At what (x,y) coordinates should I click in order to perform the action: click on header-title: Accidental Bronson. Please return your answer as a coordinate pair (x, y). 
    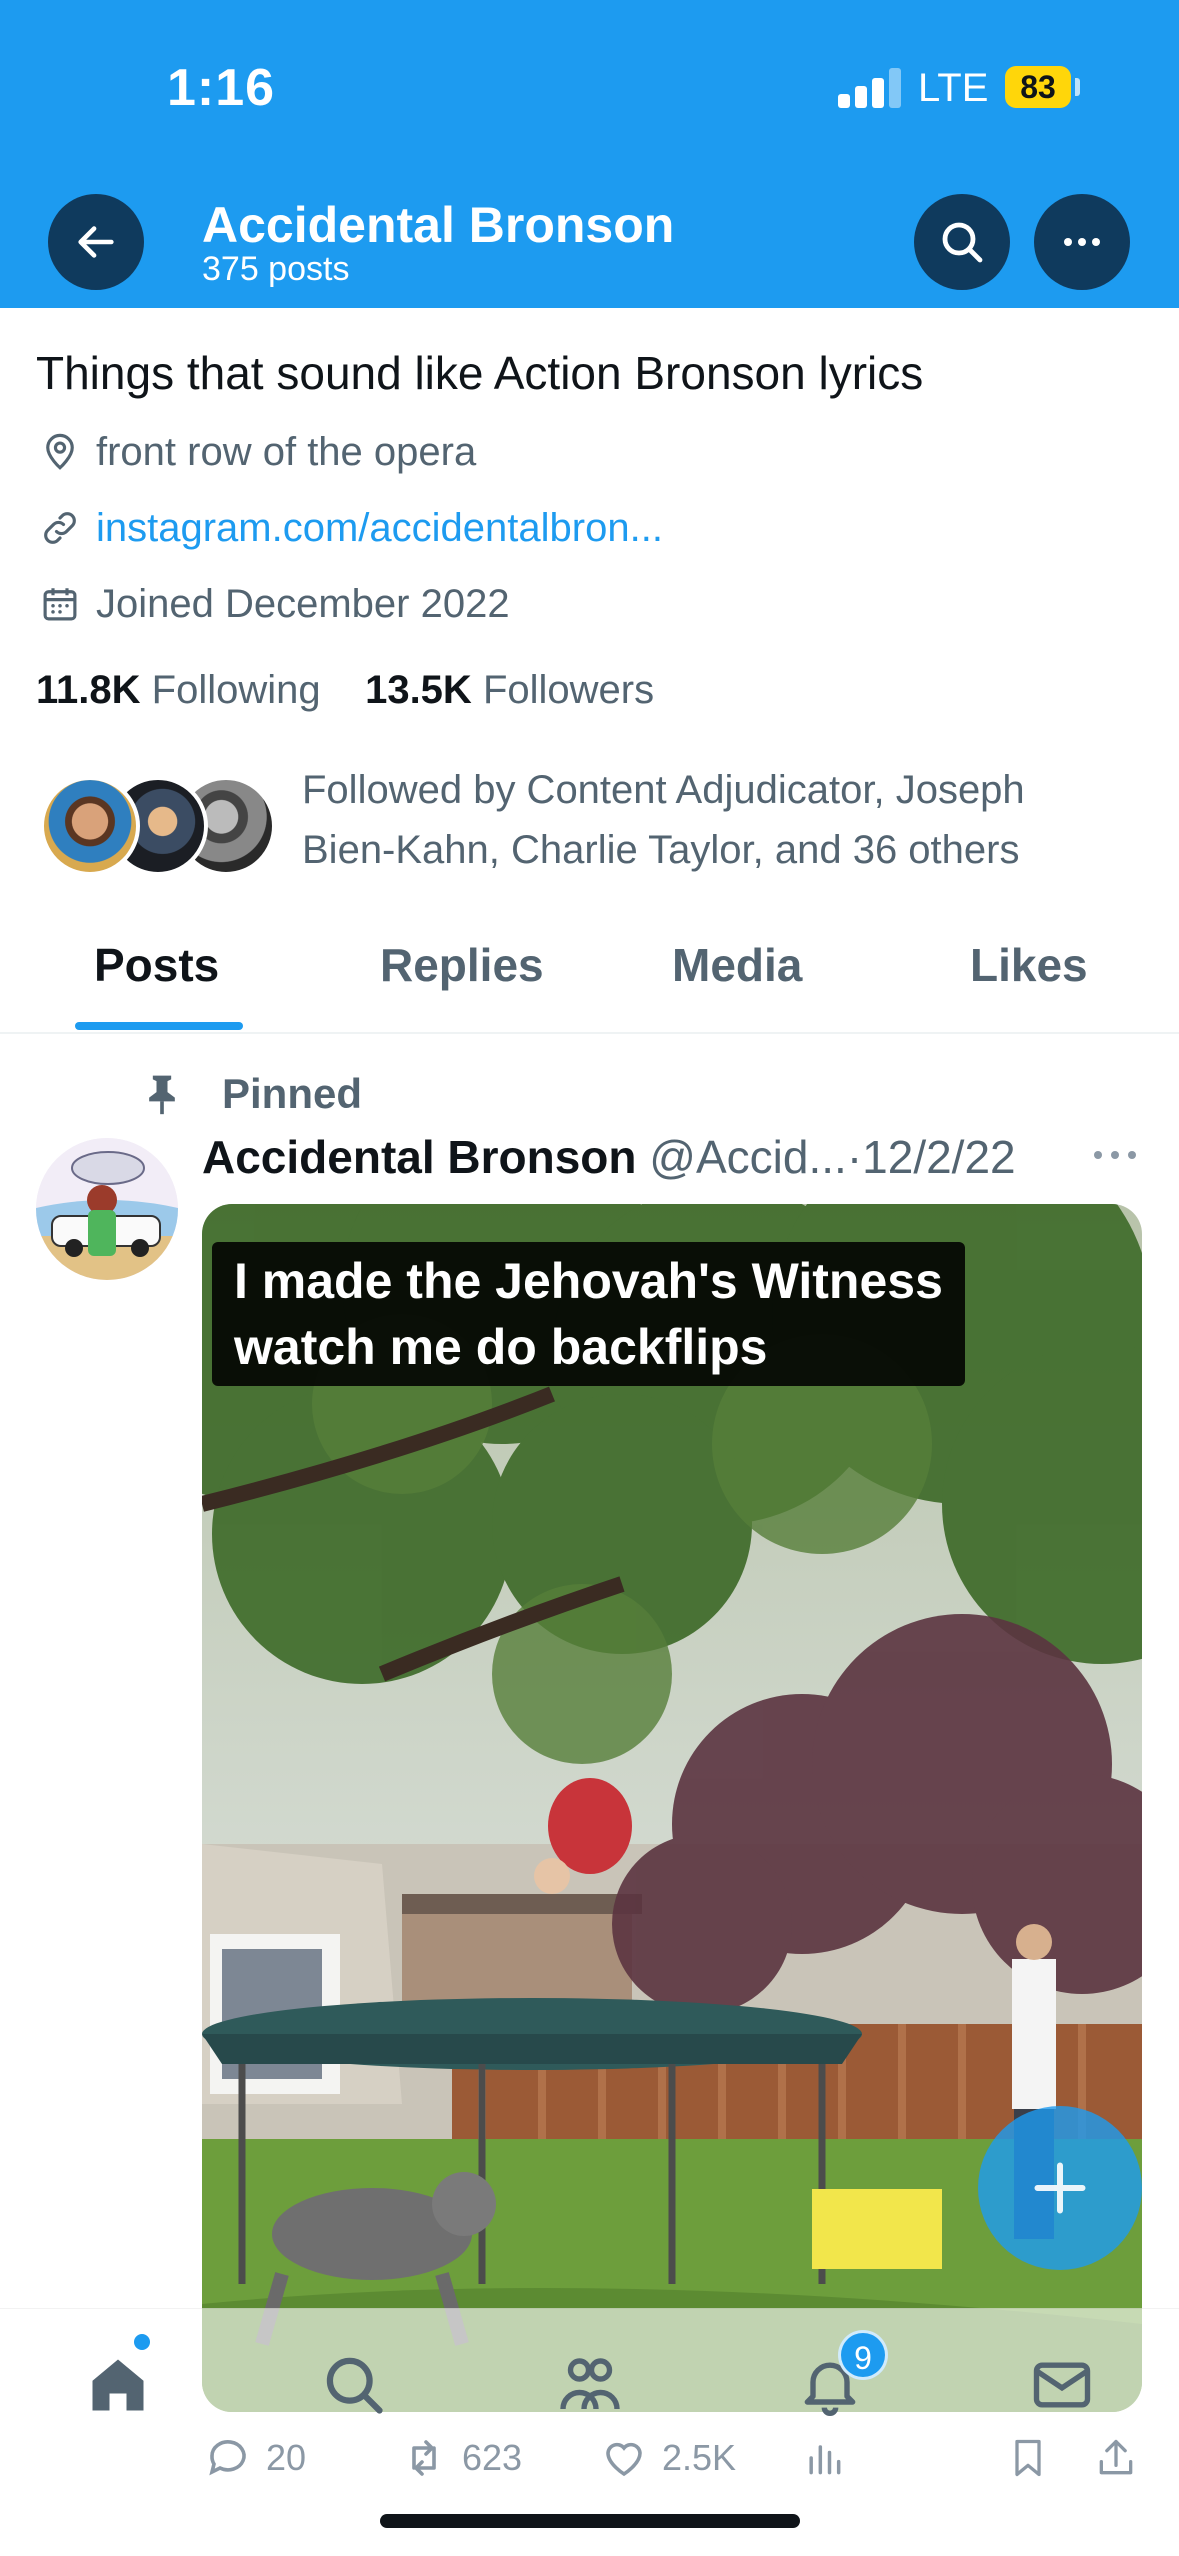
    Looking at the image, I should click on (438, 225).